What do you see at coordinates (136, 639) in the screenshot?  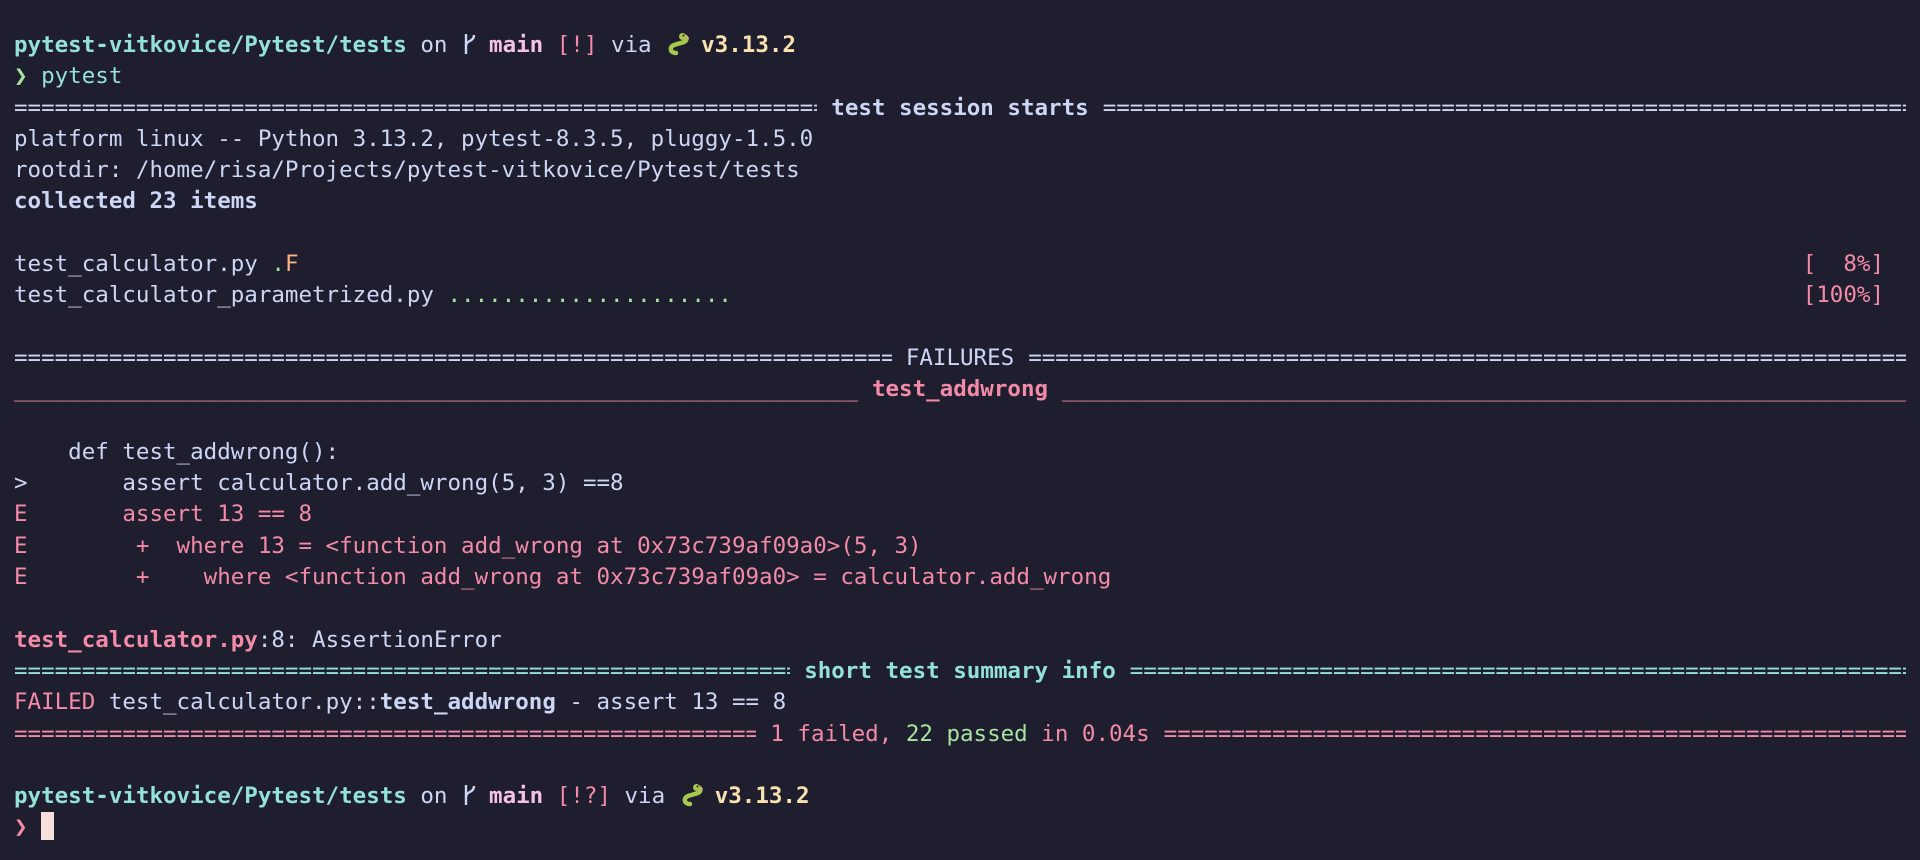 I see `error-location-file: test_calculator.py` at bounding box center [136, 639].